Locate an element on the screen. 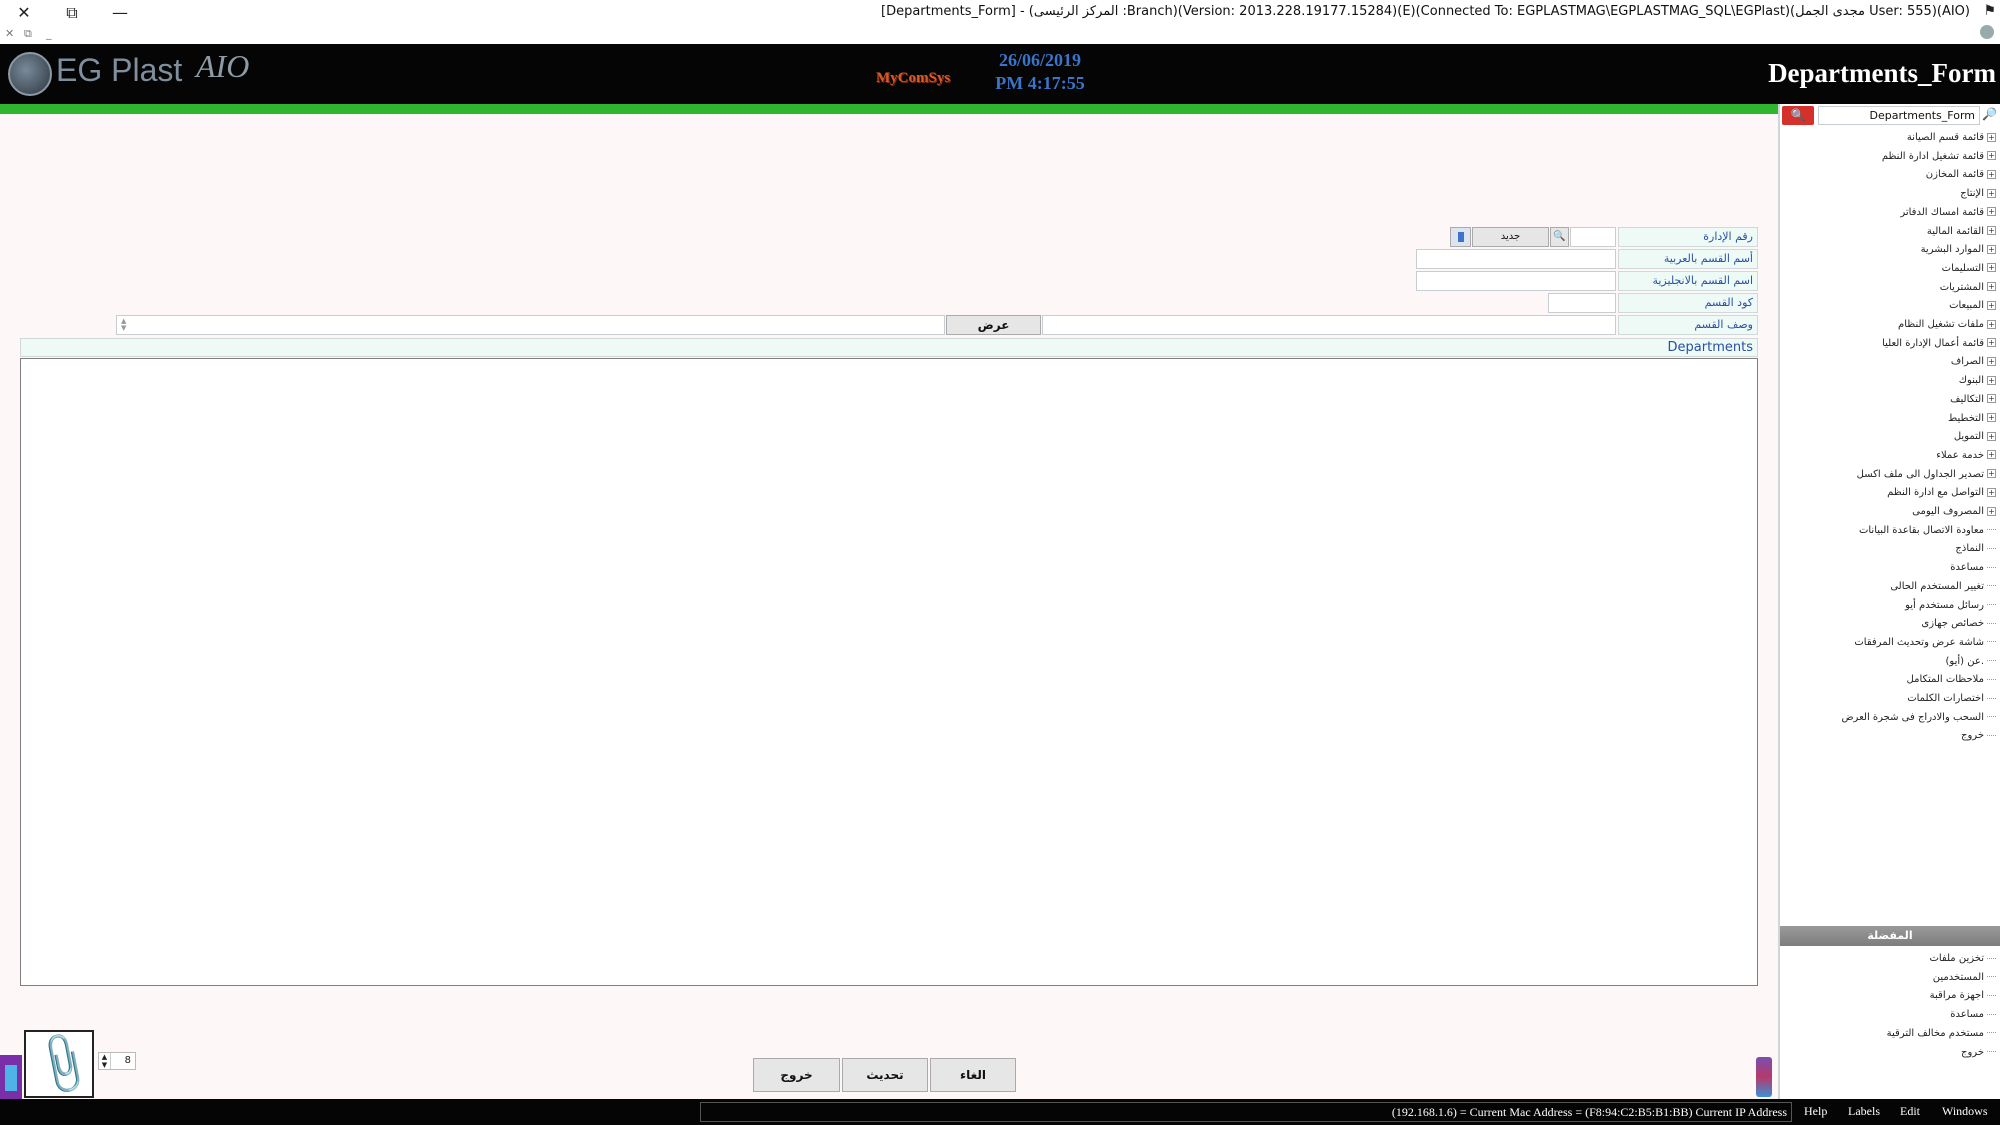 The width and height of the screenshot is (2000, 1125). menu-tree-item: الموارد البشرية + is located at coordinates (1958, 250).